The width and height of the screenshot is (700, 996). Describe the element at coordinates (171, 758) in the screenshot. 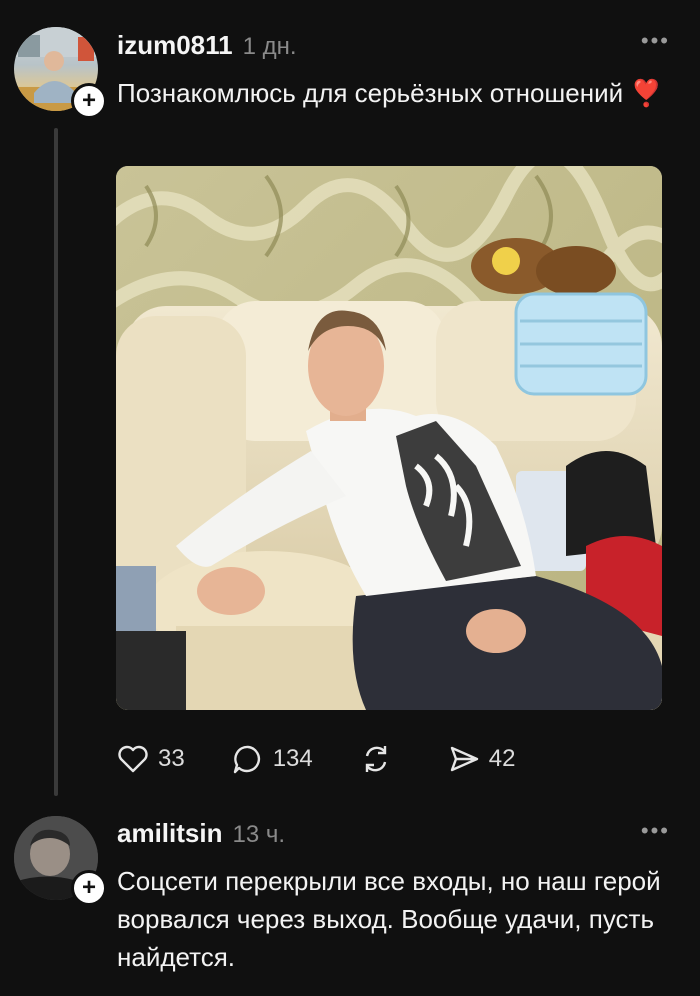

I see `likes-count: 33` at that location.